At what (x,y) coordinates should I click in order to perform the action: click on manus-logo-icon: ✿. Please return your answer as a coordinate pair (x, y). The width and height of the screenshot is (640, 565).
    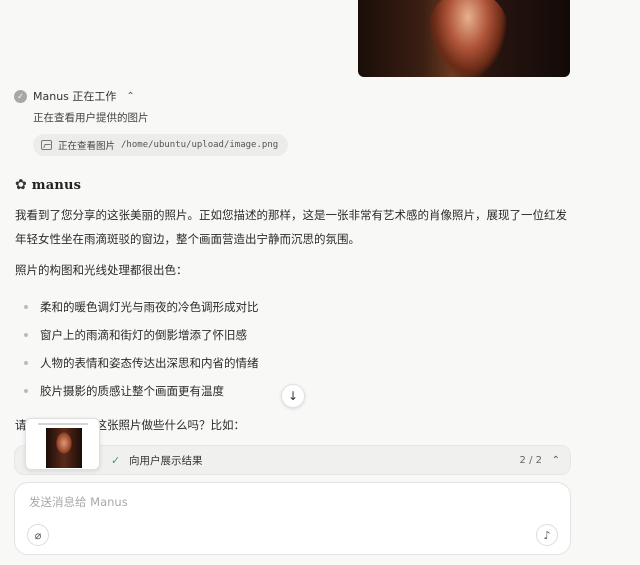
    Looking at the image, I should click on (21, 185).